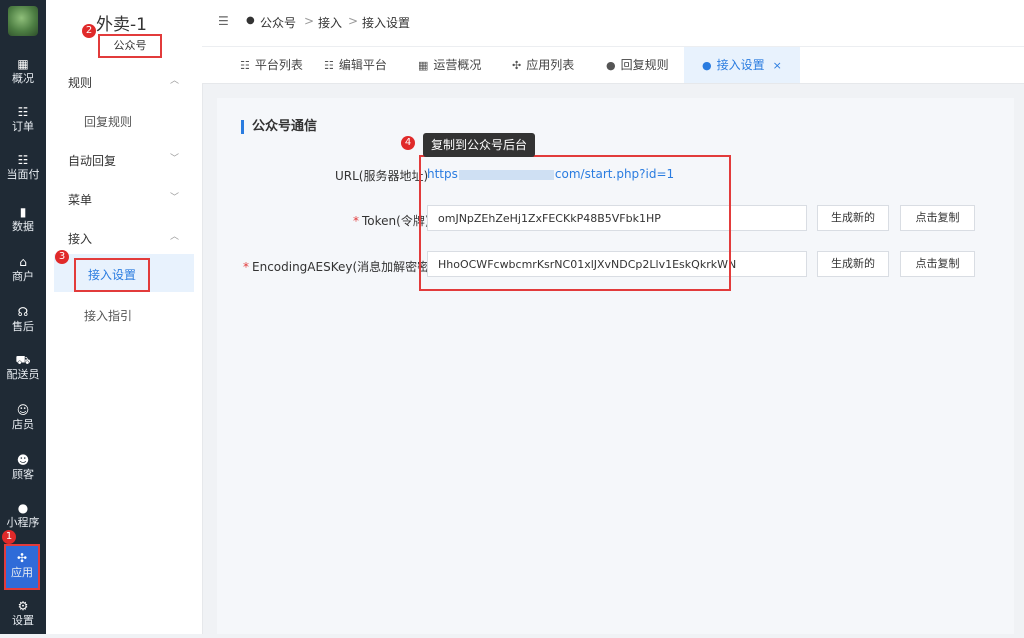  I want to click on rail-item-orders: ☷ 订单, so click(23, 121).